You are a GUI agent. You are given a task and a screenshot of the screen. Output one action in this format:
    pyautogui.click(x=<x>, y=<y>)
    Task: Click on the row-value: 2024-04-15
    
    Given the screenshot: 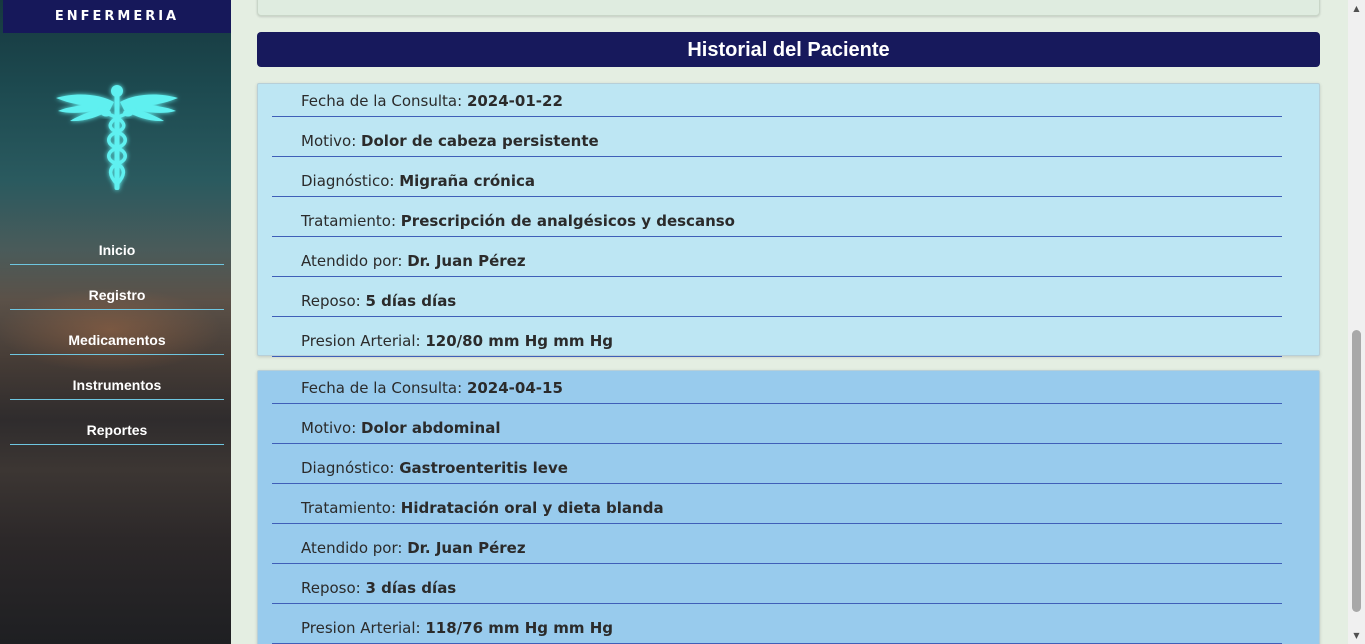 What is the action you would take?
    pyautogui.click(x=514, y=388)
    